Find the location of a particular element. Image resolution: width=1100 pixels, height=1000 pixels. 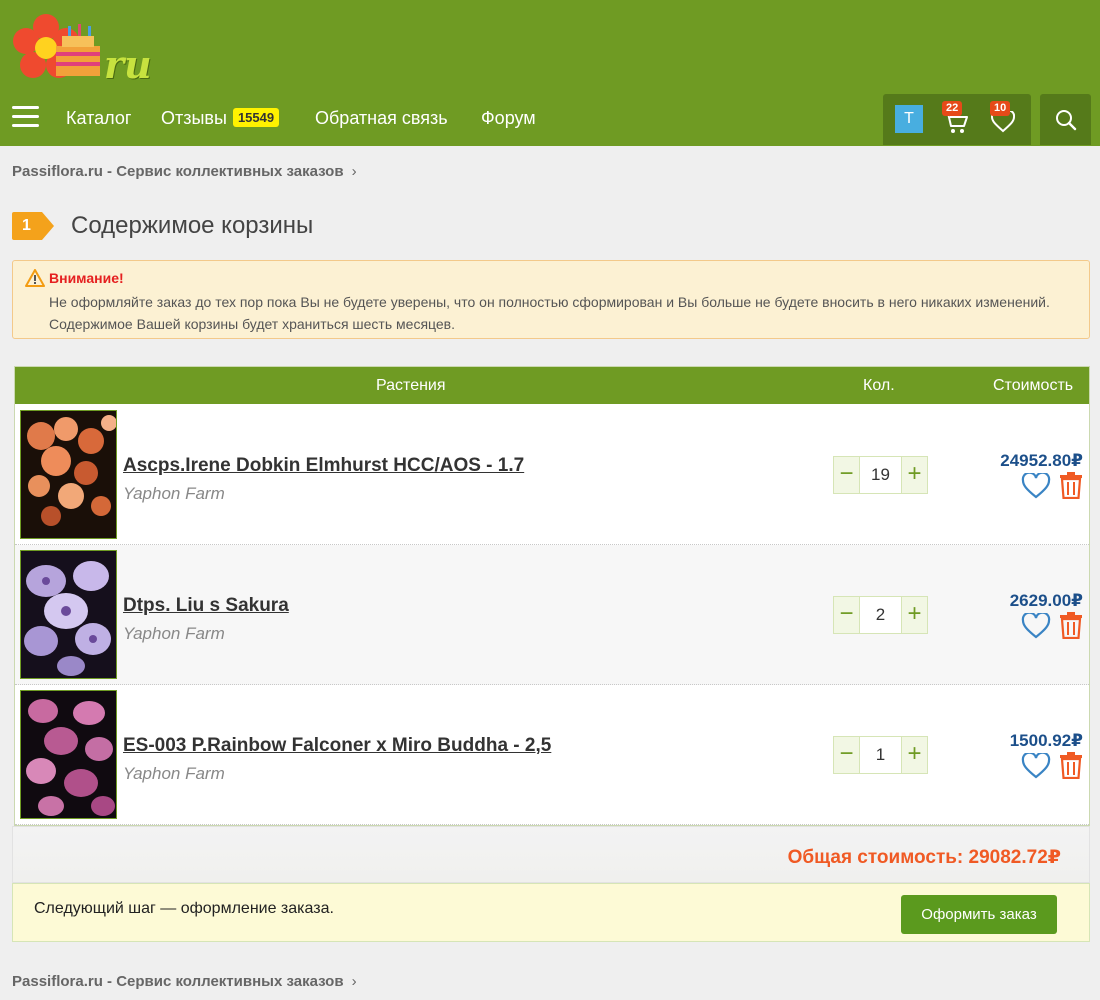

search-icon is located at coordinates (1066, 120).